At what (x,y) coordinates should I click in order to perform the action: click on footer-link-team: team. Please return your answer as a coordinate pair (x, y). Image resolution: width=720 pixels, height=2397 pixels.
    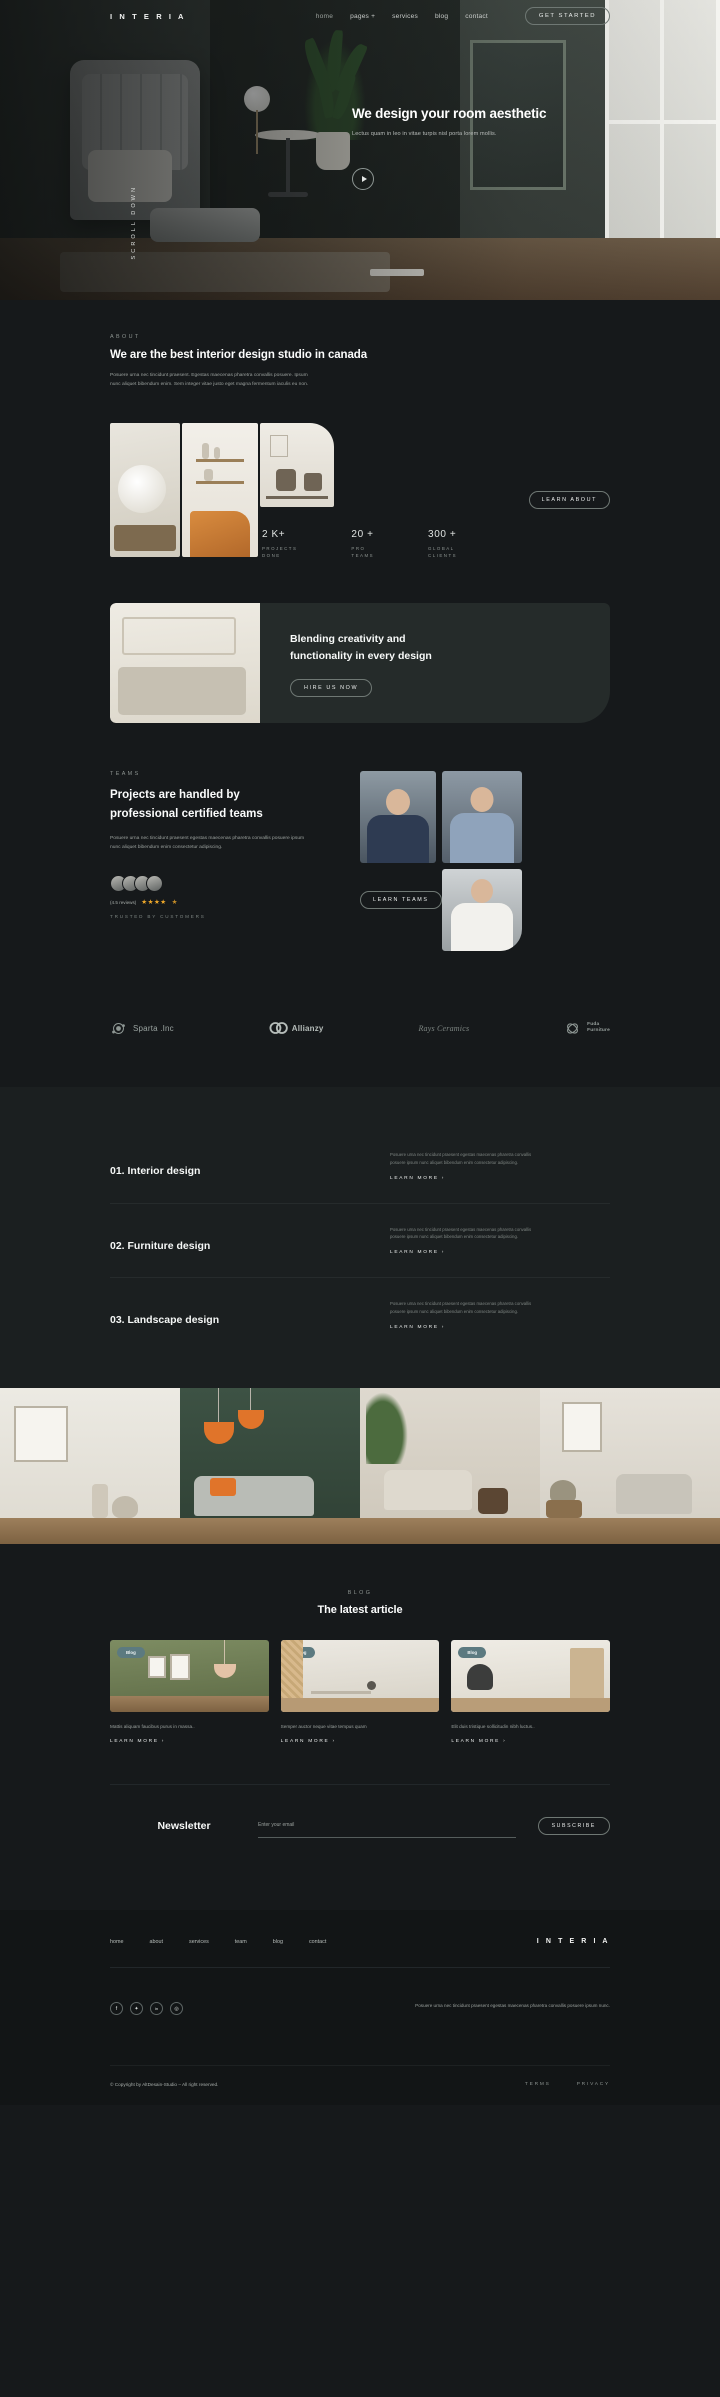
    Looking at the image, I should click on (241, 1942).